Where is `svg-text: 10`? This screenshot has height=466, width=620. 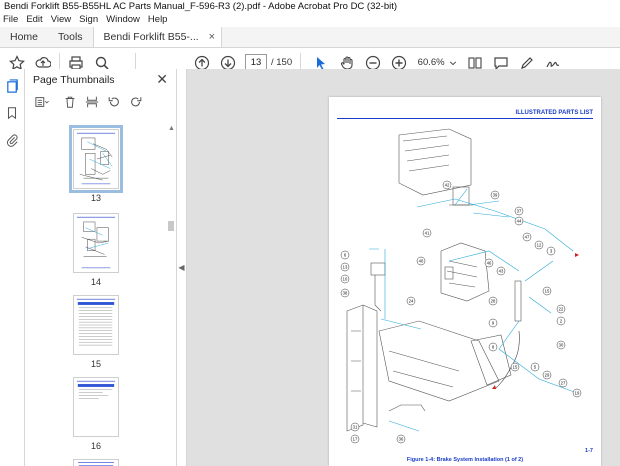 svg-text: 10 is located at coordinates (345, 279).